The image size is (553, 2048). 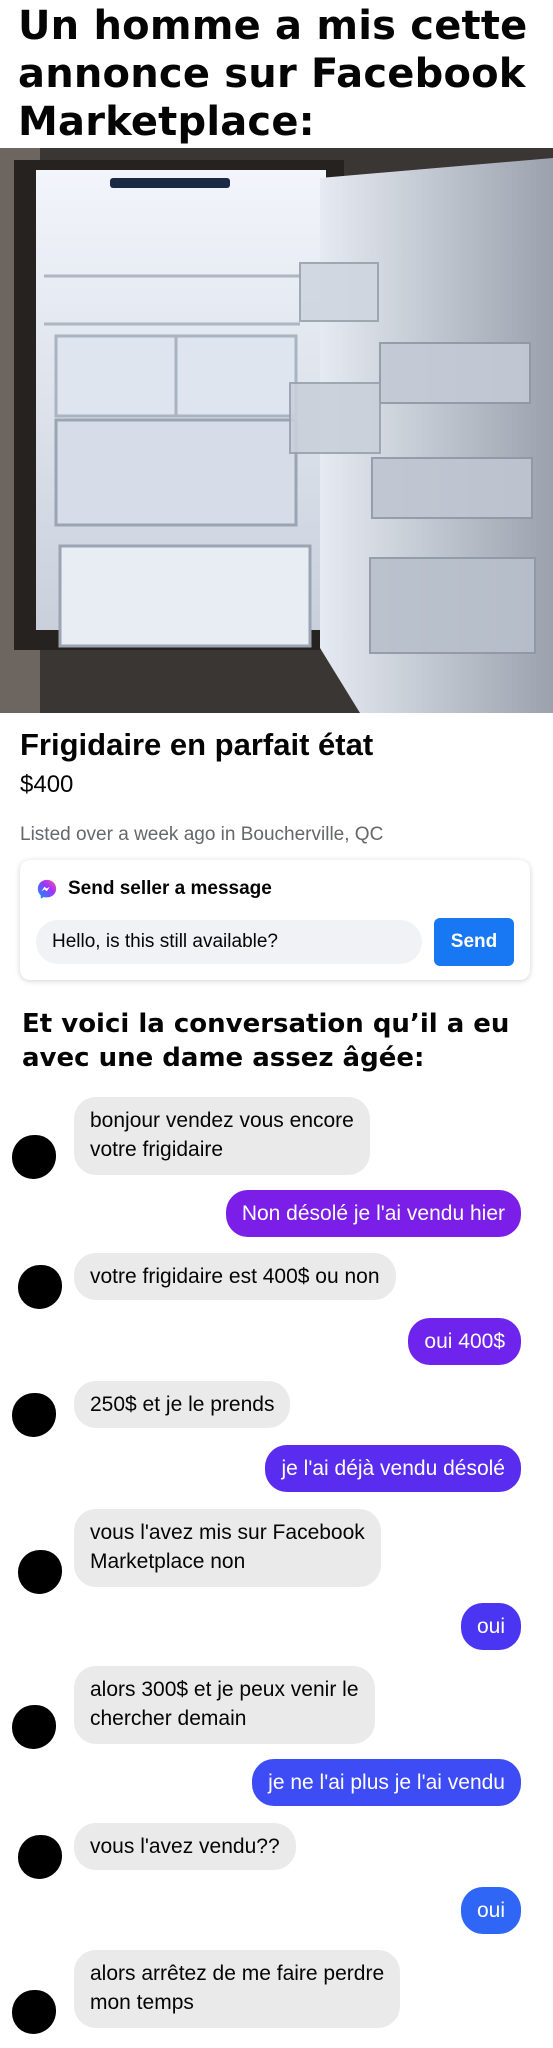 What do you see at coordinates (185, 1846) in the screenshot?
I see `incoming-message: vous l'avez vendu??` at bounding box center [185, 1846].